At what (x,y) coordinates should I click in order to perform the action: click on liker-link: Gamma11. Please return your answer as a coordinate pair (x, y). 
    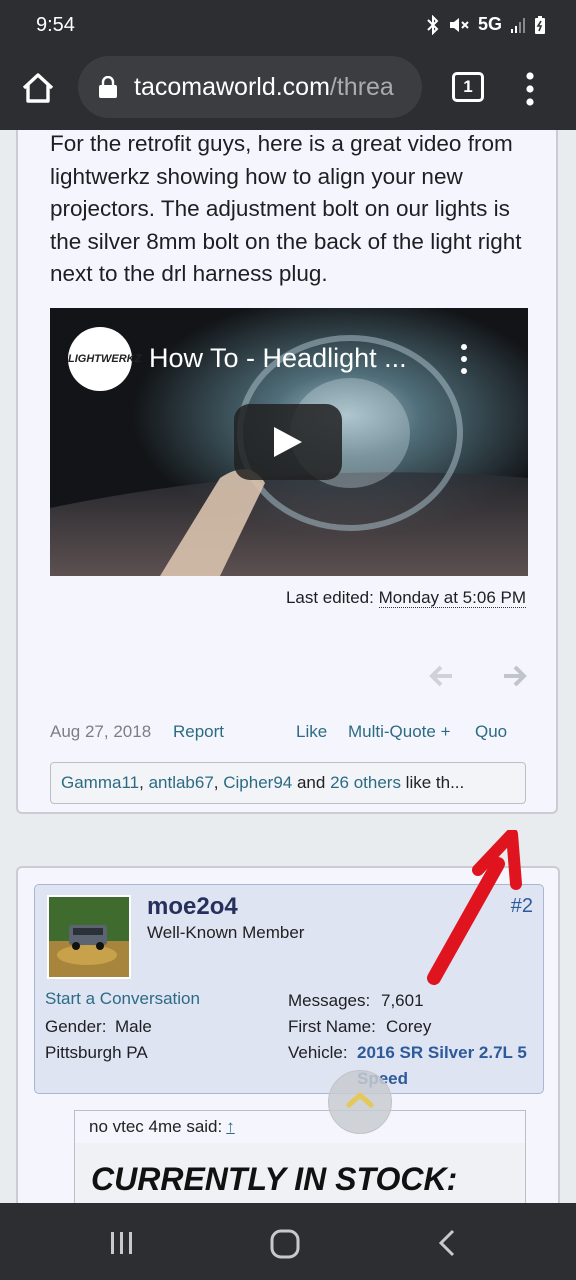
    Looking at the image, I should click on (100, 782).